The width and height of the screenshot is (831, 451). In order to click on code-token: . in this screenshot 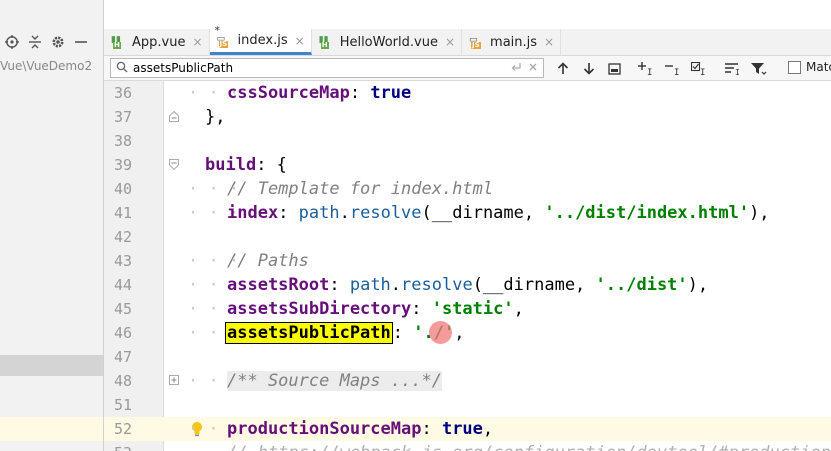, I will do `click(396, 285)`.